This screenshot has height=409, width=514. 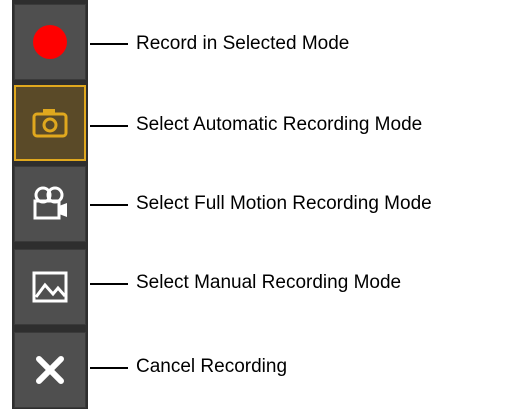 I want to click on manual-mode-button, so click(x=50, y=287).